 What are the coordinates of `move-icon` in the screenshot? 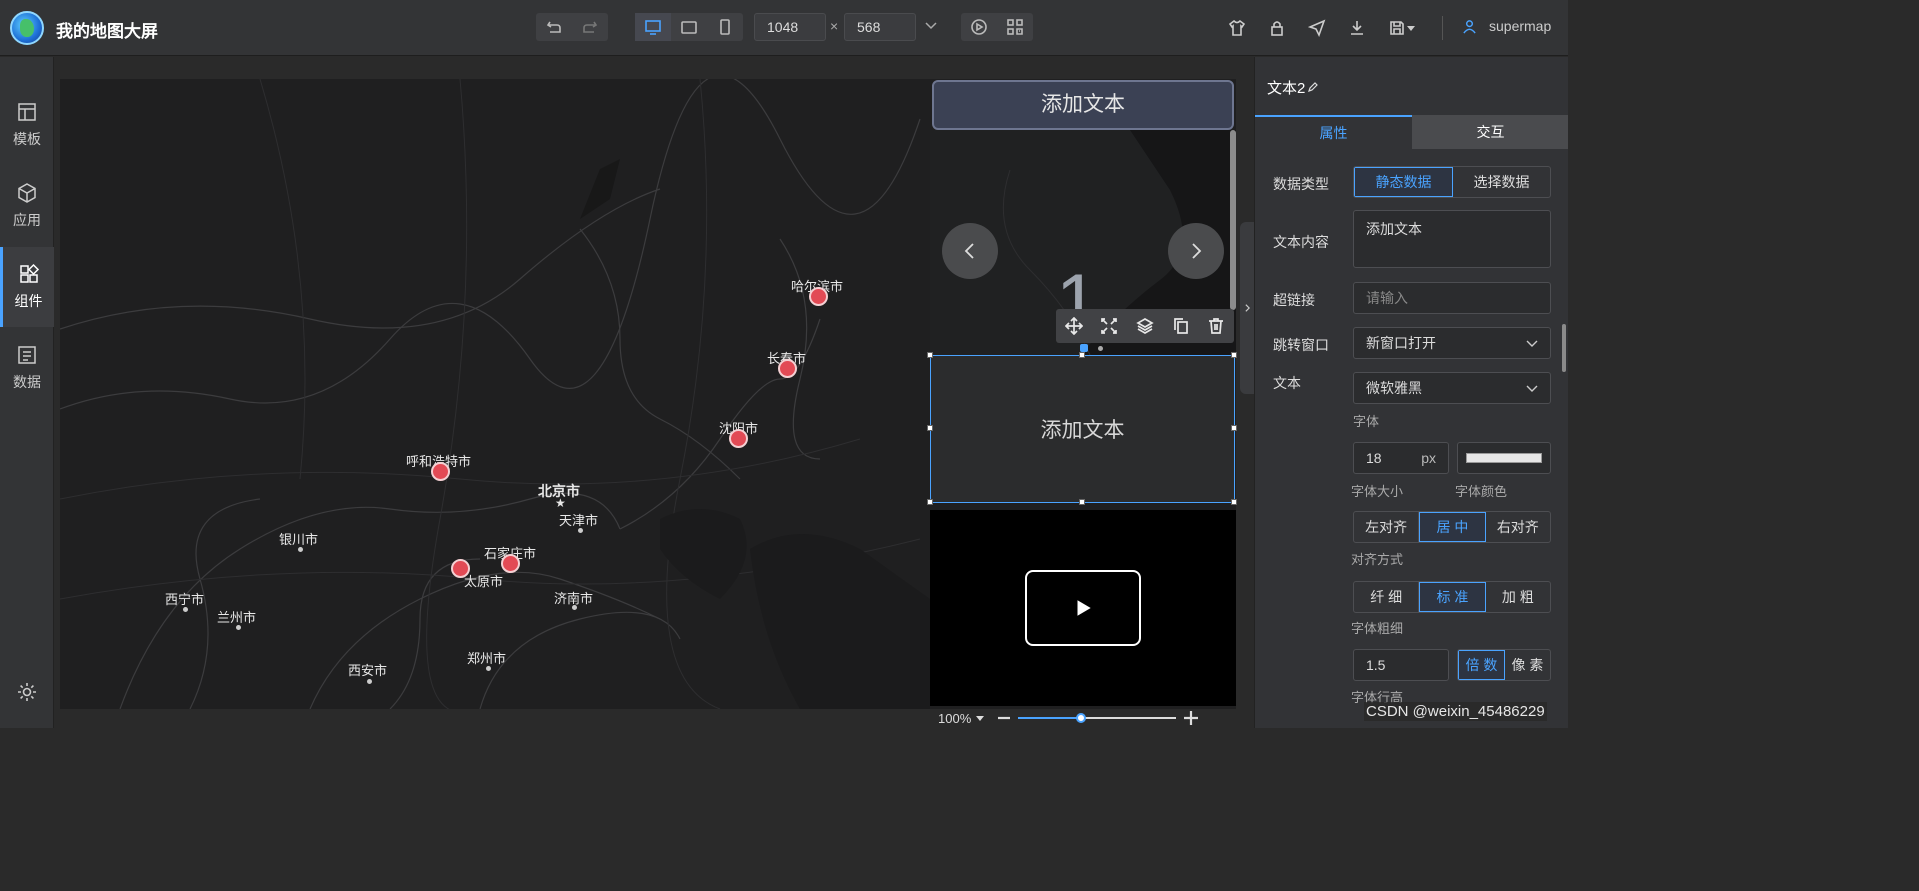 It's located at (1073, 326).